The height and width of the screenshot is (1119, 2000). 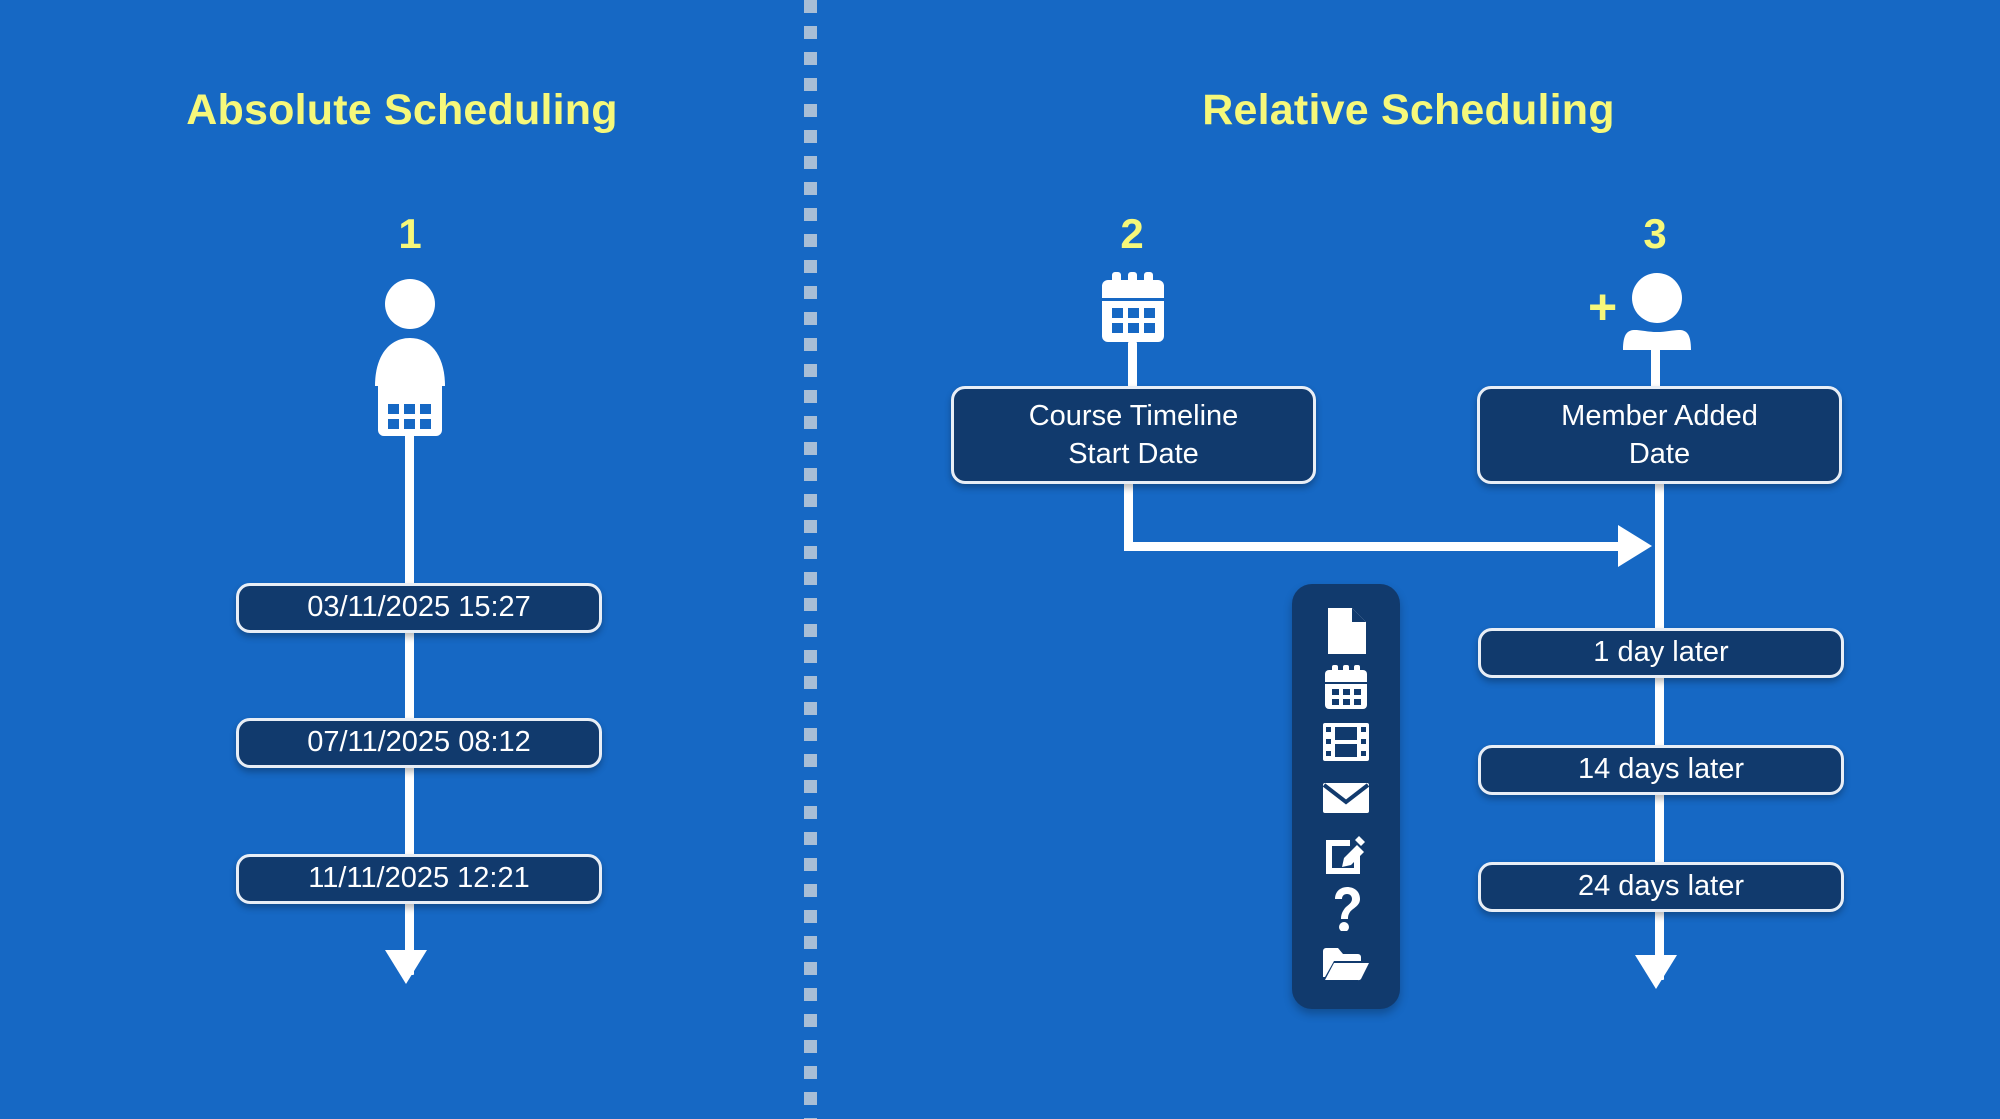 What do you see at coordinates (1128, 517) in the screenshot?
I see `elbow-connector-vertical` at bounding box center [1128, 517].